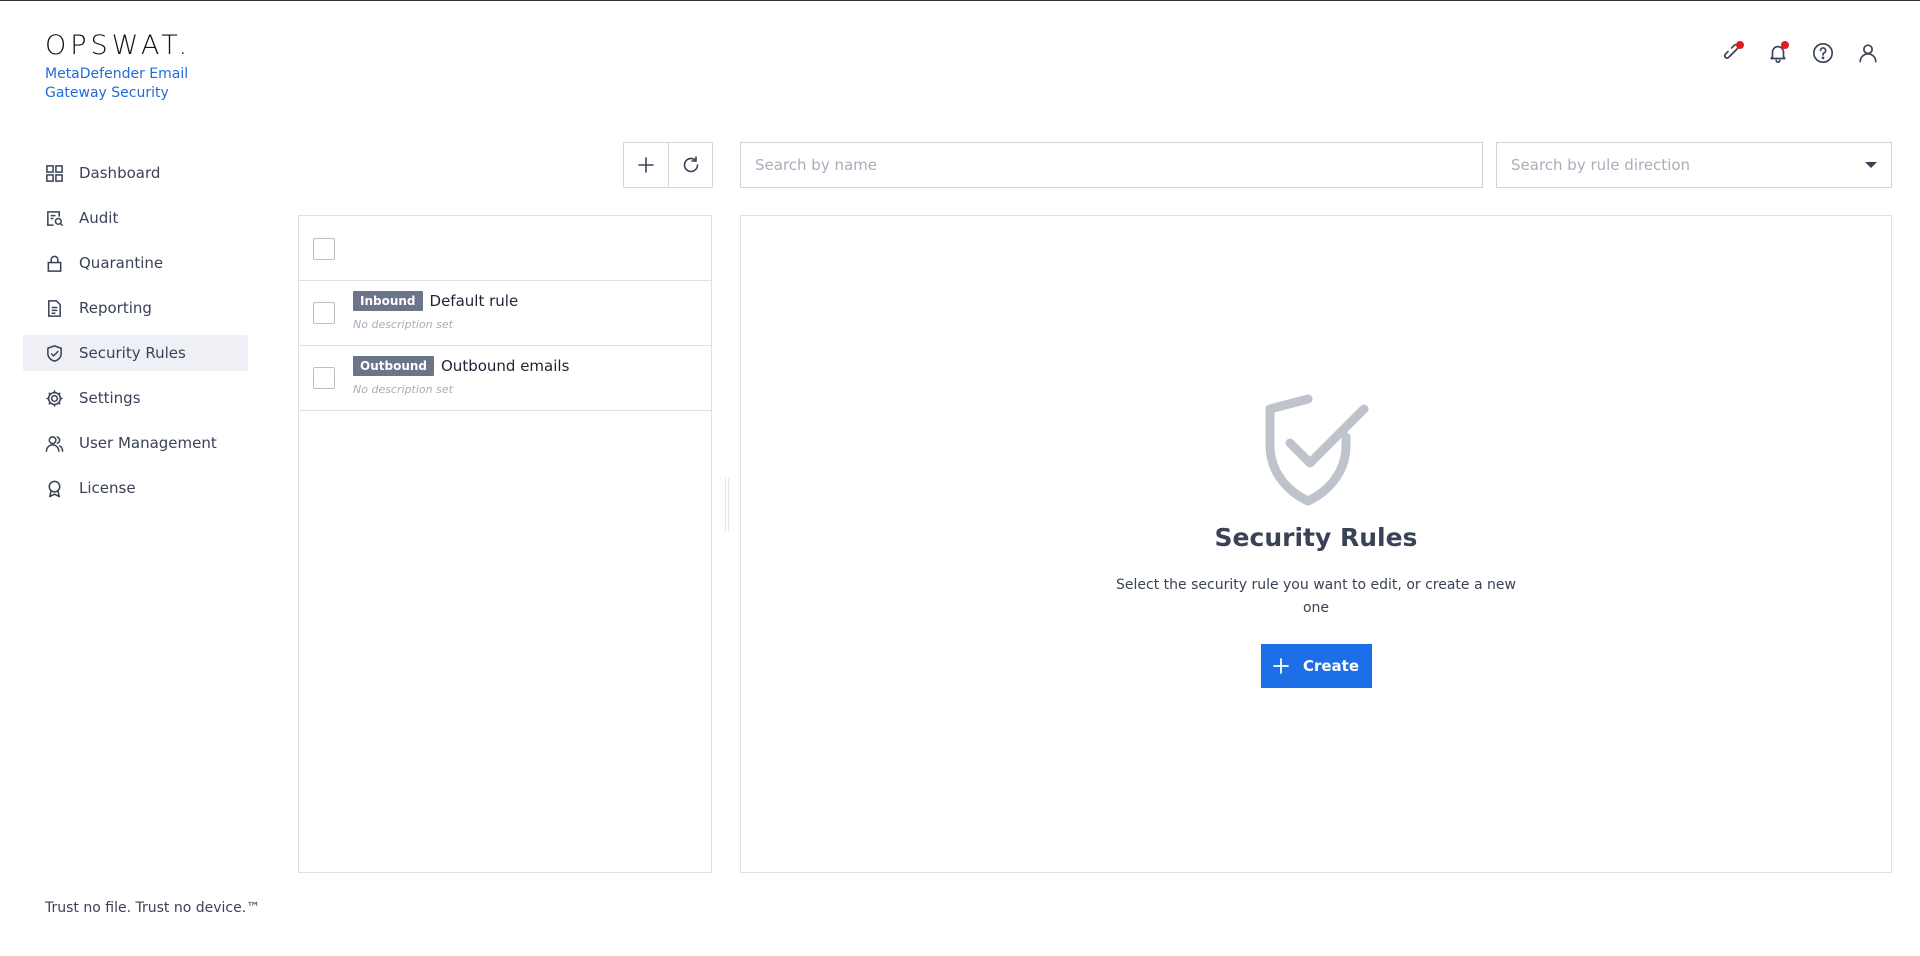 The image size is (1920, 956). I want to click on panel-resize-handle, so click(727, 505).